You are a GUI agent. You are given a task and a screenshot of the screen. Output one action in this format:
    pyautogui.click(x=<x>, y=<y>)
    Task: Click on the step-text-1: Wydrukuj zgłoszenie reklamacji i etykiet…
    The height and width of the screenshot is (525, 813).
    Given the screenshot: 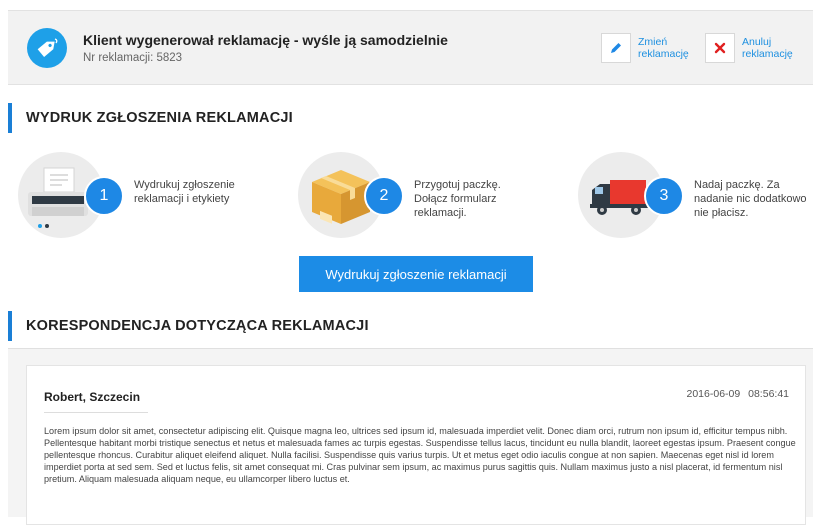 What is the action you would take?
    pyautogui.click(x=184, y=192)
    